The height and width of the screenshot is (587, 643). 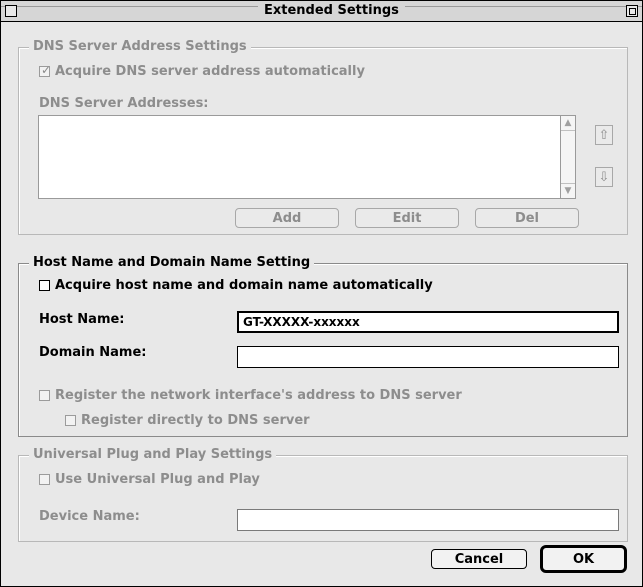 I want to click on host-name-label: Host Name:, so click(x=82, y=319).